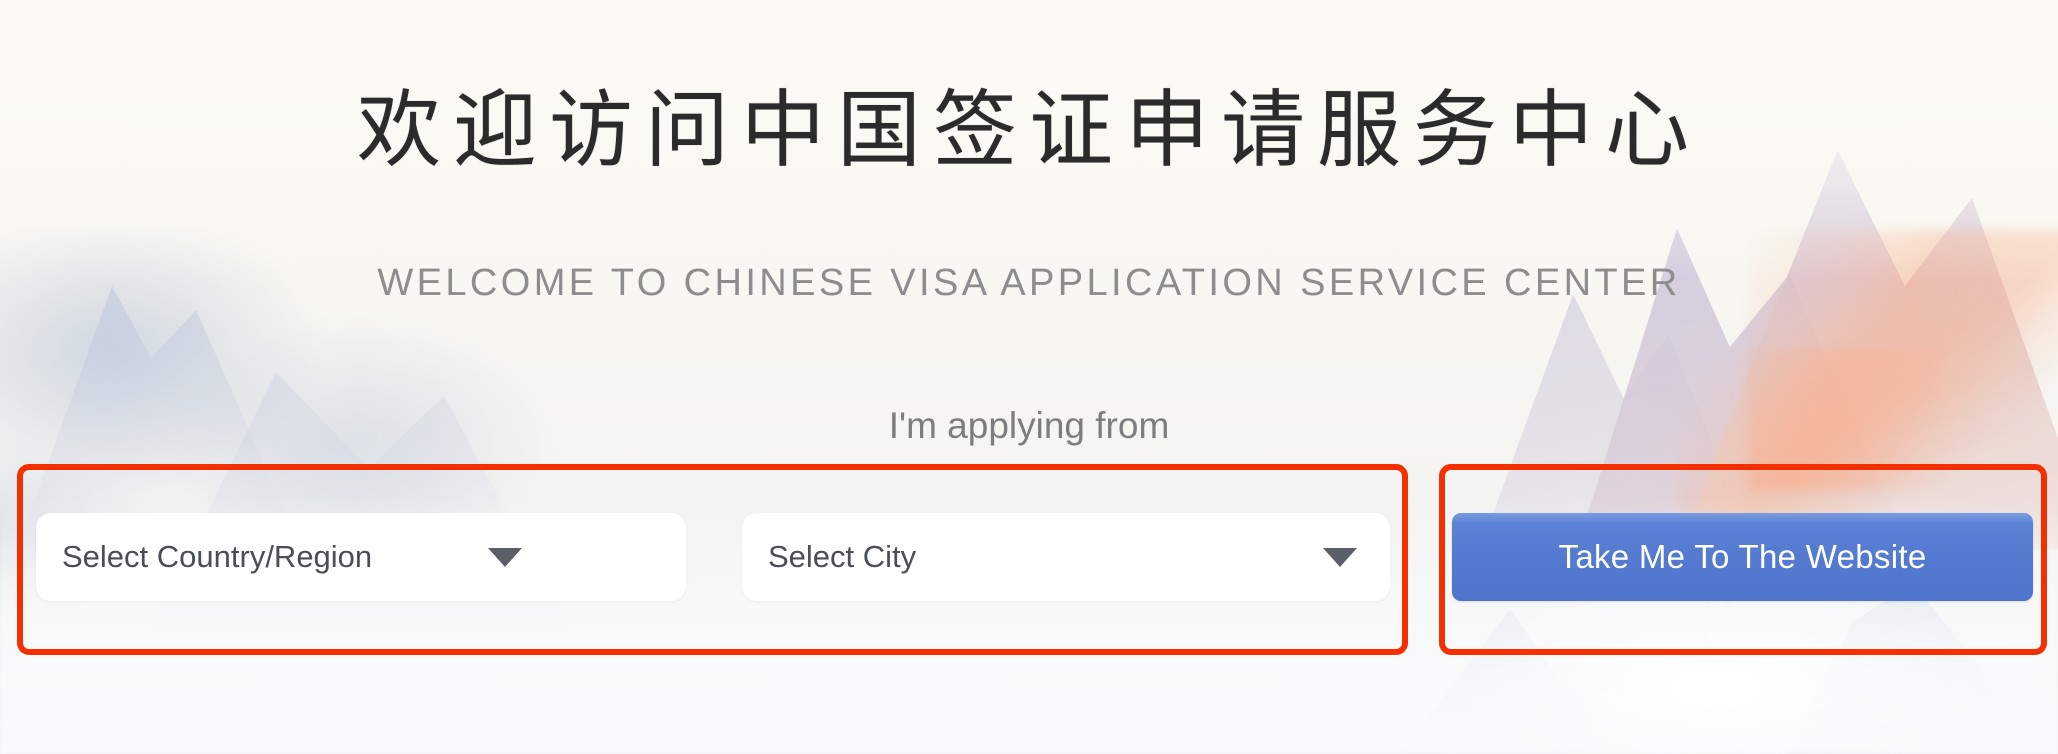  Describe the element at coordinates (1066, 557) in the screenshot. I see `city-select: Select City` at that location.